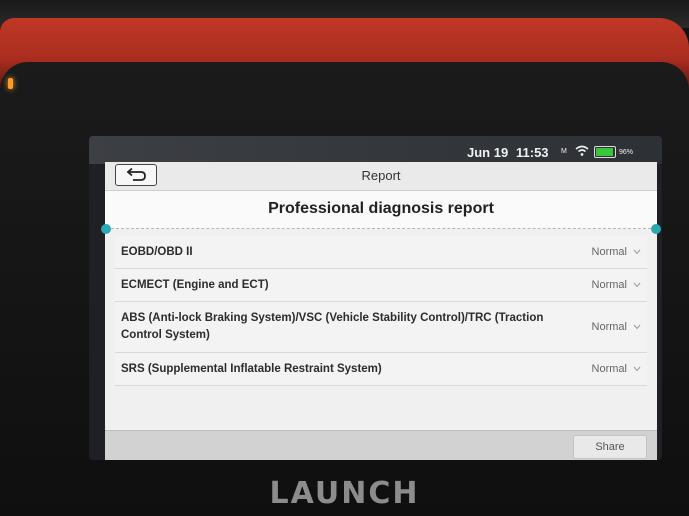 This screenshot has height=516, width=689. I want to click on page-title: Report, so click(381, 175).